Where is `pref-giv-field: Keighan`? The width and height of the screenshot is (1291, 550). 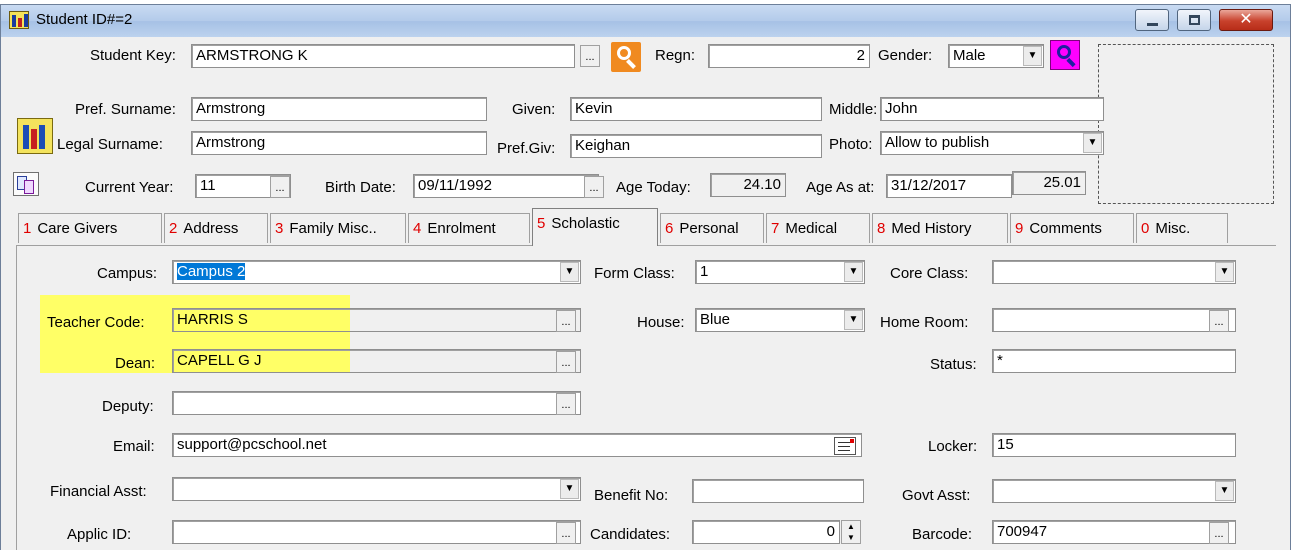
pref-giv-field: Keighan is located at coordinates (696, 146).